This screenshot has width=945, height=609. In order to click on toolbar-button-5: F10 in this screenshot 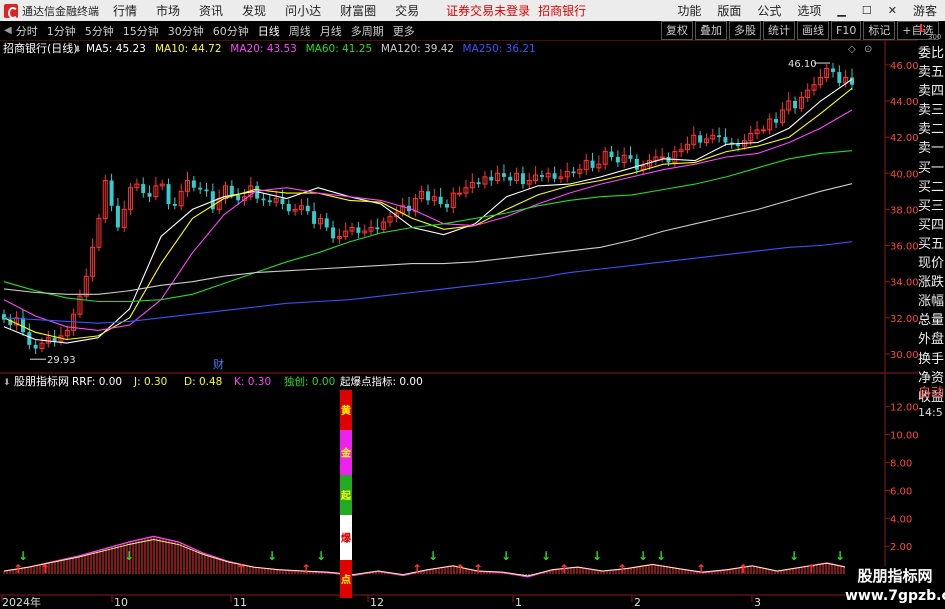, I will do `click(846, 30)`.